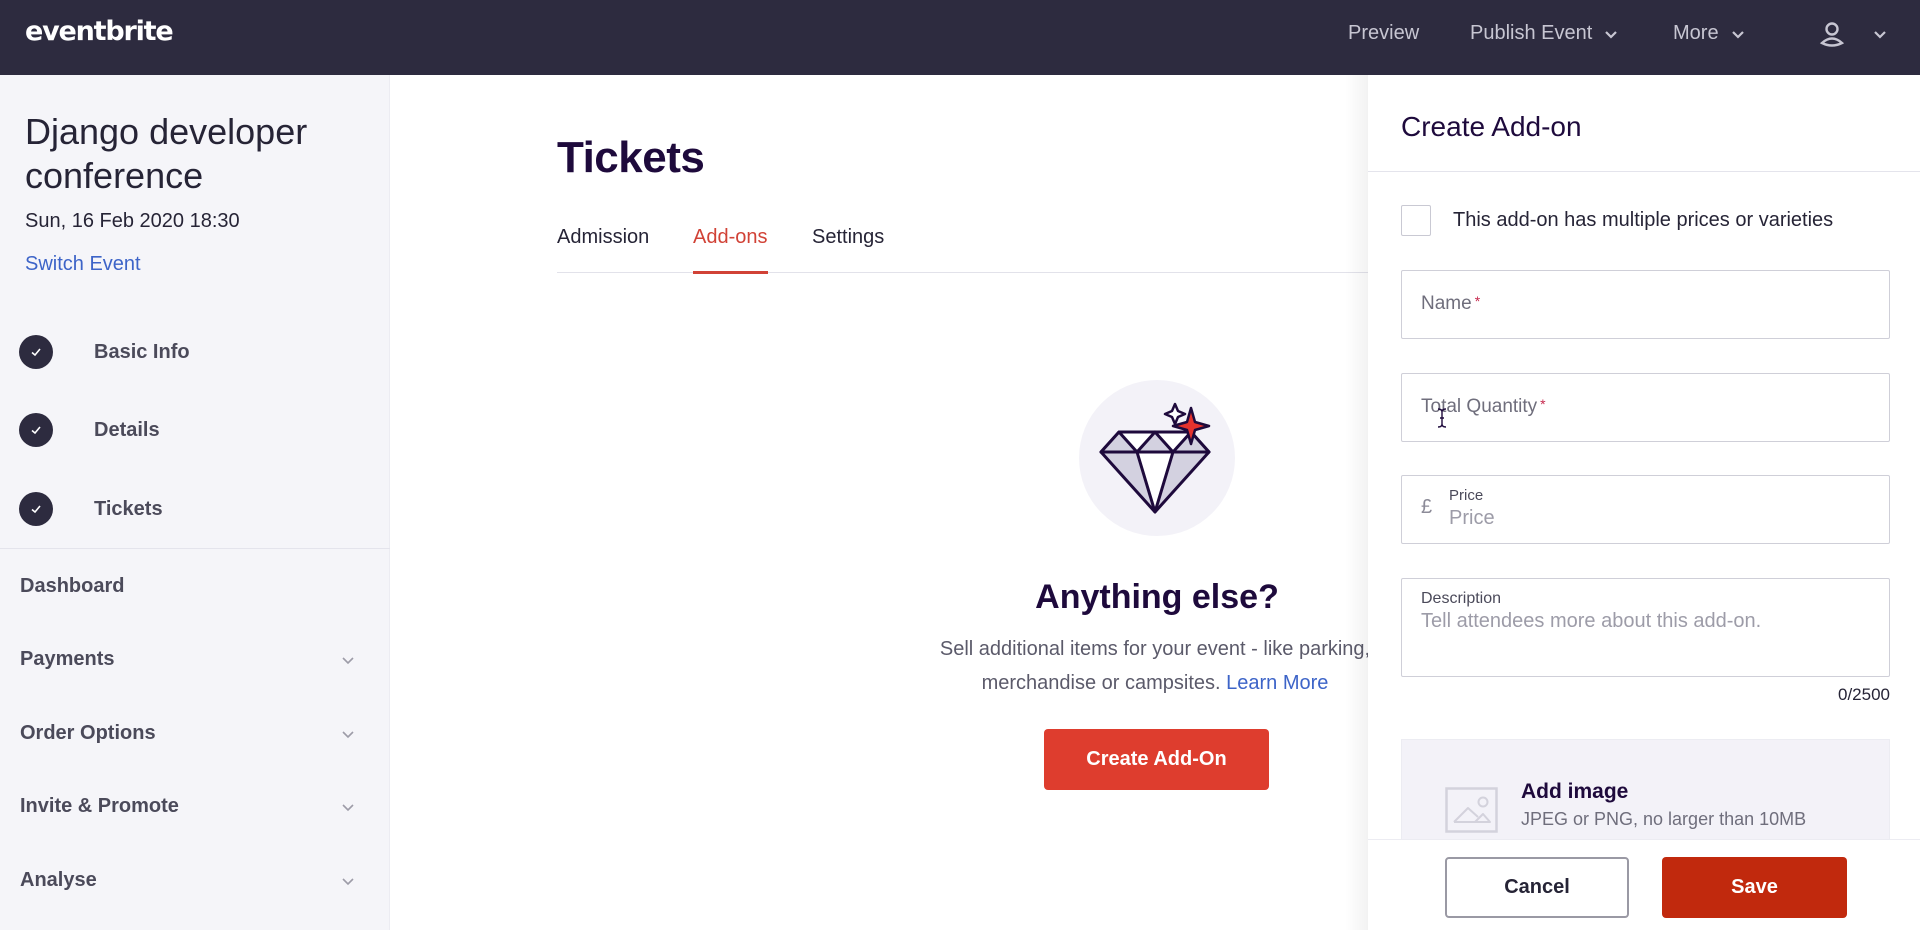  I want to click on empty-state-title: Anything else?, so click(1157, 597).